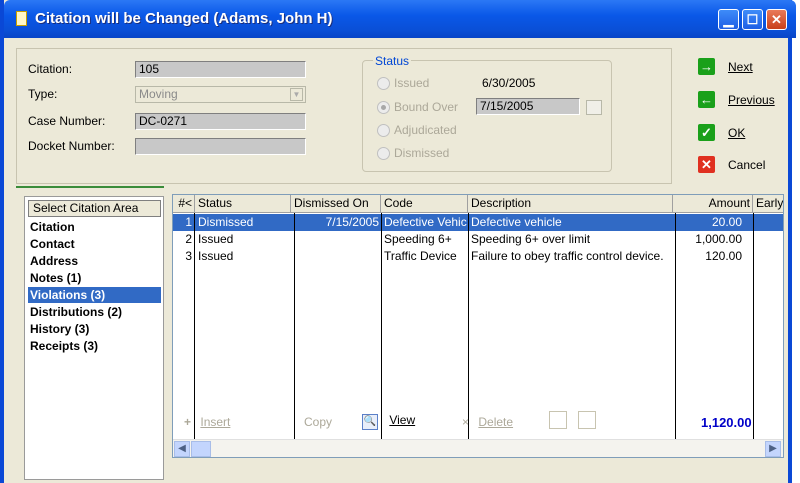 This screenshot has width=800, height=483. What do you see at coordinates (425, 222) in the screenshot?
I see `row-code: Defective Vehic` at bounding box center [425, 222].